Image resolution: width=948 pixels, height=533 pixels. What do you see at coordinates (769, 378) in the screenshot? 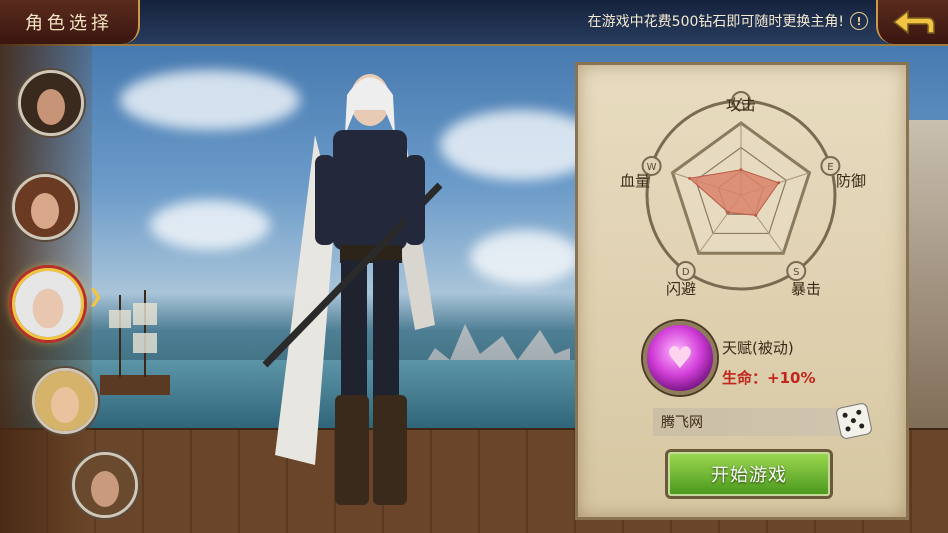
I see `talent-stat: 生命：+10%` at bounding box center [769, 378].